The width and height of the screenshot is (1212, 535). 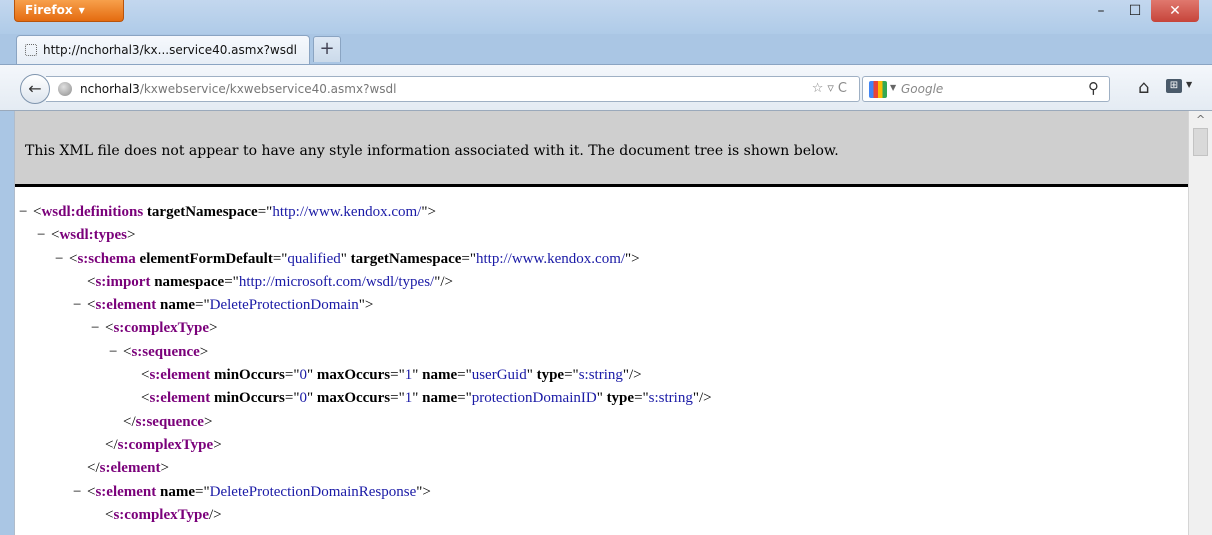 I want to click on xml-element: <s:sequence>, so click(x=165, y=352).